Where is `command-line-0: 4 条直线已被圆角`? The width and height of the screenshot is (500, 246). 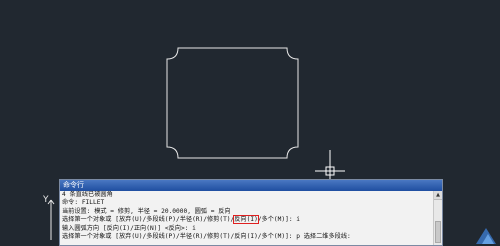 command-line-0: 4 条直线已被圆角 is located at coordinates (87, 194).